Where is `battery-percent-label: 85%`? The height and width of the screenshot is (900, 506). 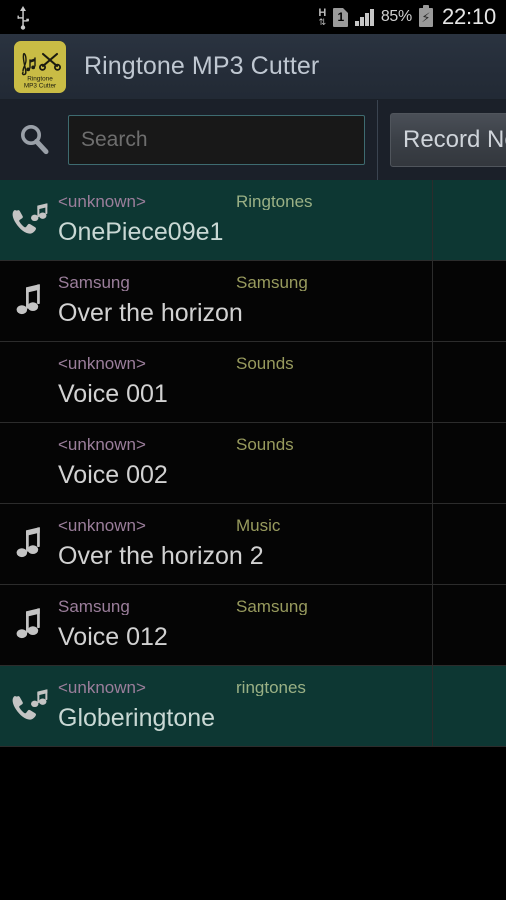
battery-percent-label: 85% is located at coordinates (396, 16).